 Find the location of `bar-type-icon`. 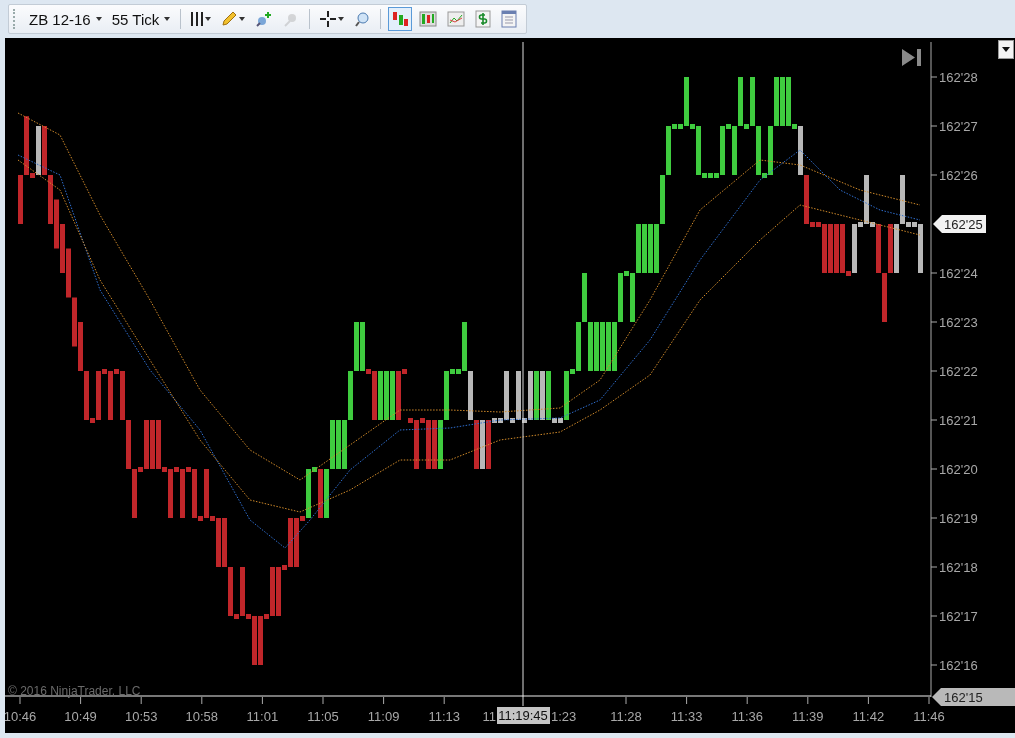

bar-type-icon is located at coordinates (197, 19).